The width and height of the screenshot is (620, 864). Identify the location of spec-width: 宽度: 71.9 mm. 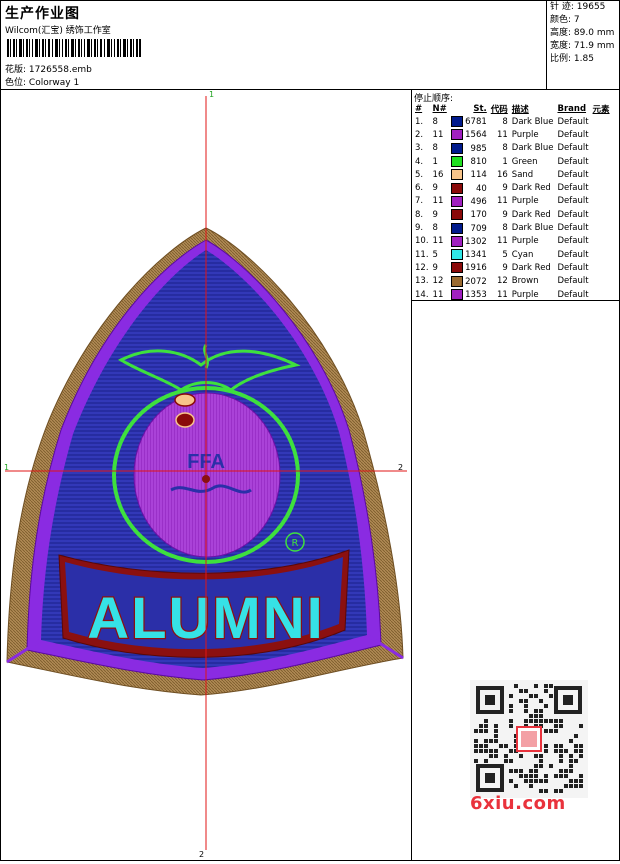
(582, 46).